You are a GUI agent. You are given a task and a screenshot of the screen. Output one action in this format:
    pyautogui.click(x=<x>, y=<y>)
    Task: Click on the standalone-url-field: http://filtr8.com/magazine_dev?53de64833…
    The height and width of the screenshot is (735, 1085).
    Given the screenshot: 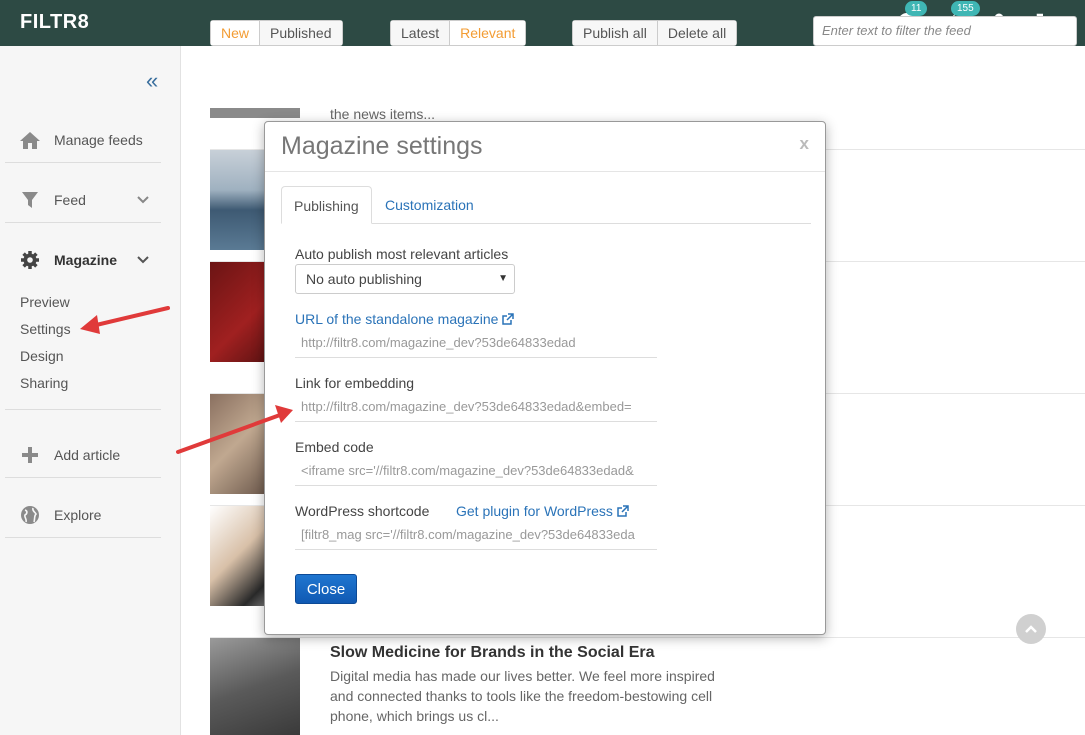 What is the action you would take?
    pyautogui.click(x=476, y=343)
    